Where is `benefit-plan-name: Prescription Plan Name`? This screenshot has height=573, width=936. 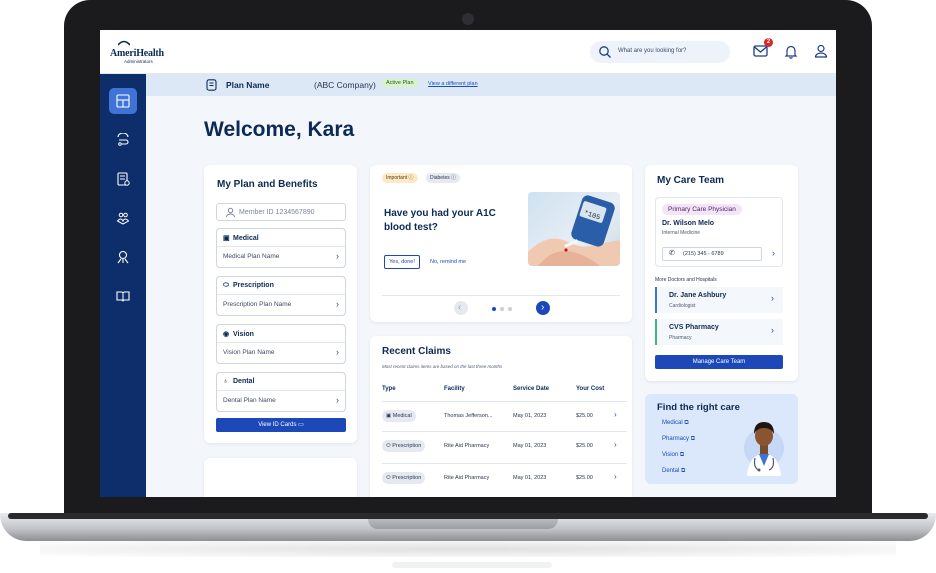
benefit-plan-name: Prescription Plan Name is located at coordinates (257, 304).